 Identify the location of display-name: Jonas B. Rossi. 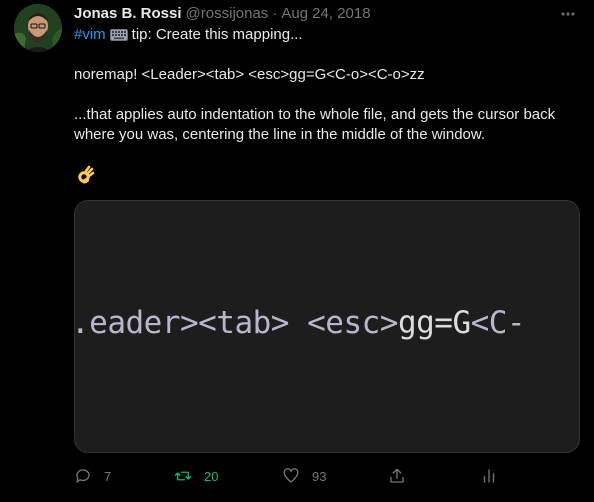
(128, 13).